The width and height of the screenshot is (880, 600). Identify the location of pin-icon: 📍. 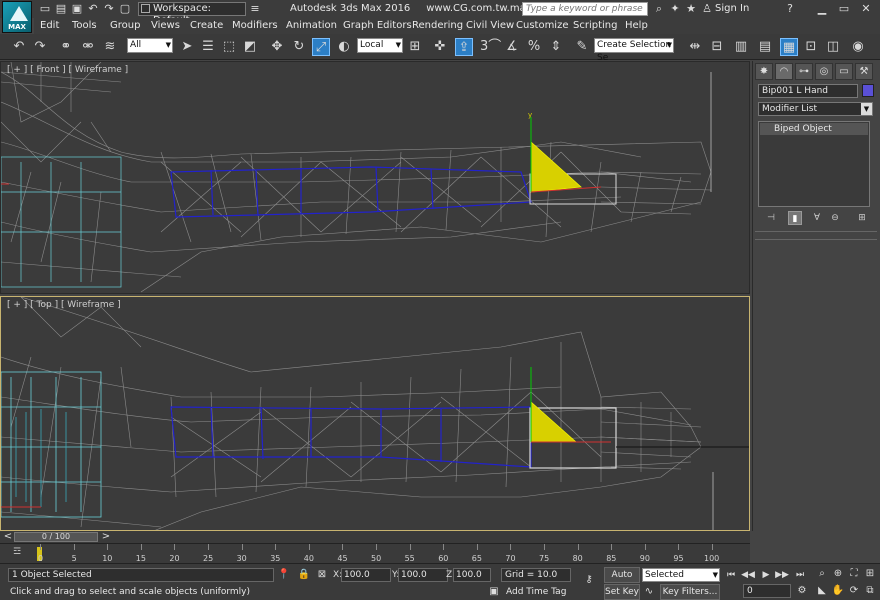
(284, 575).